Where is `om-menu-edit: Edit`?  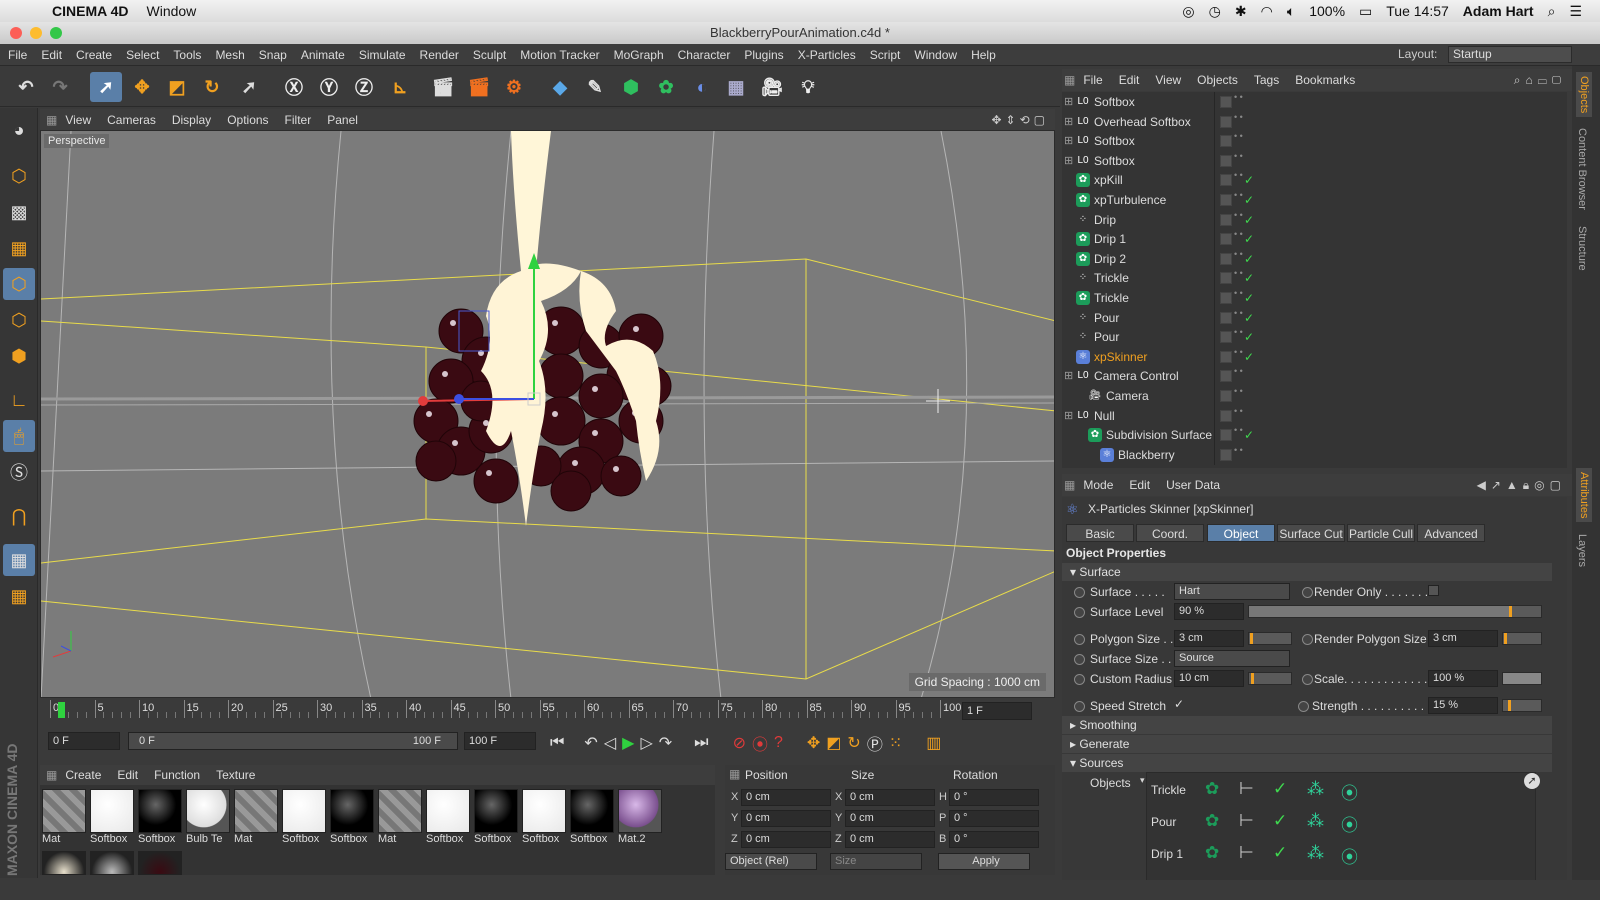
om-menu-edit: Edit is located at coordinates (1129, 80).